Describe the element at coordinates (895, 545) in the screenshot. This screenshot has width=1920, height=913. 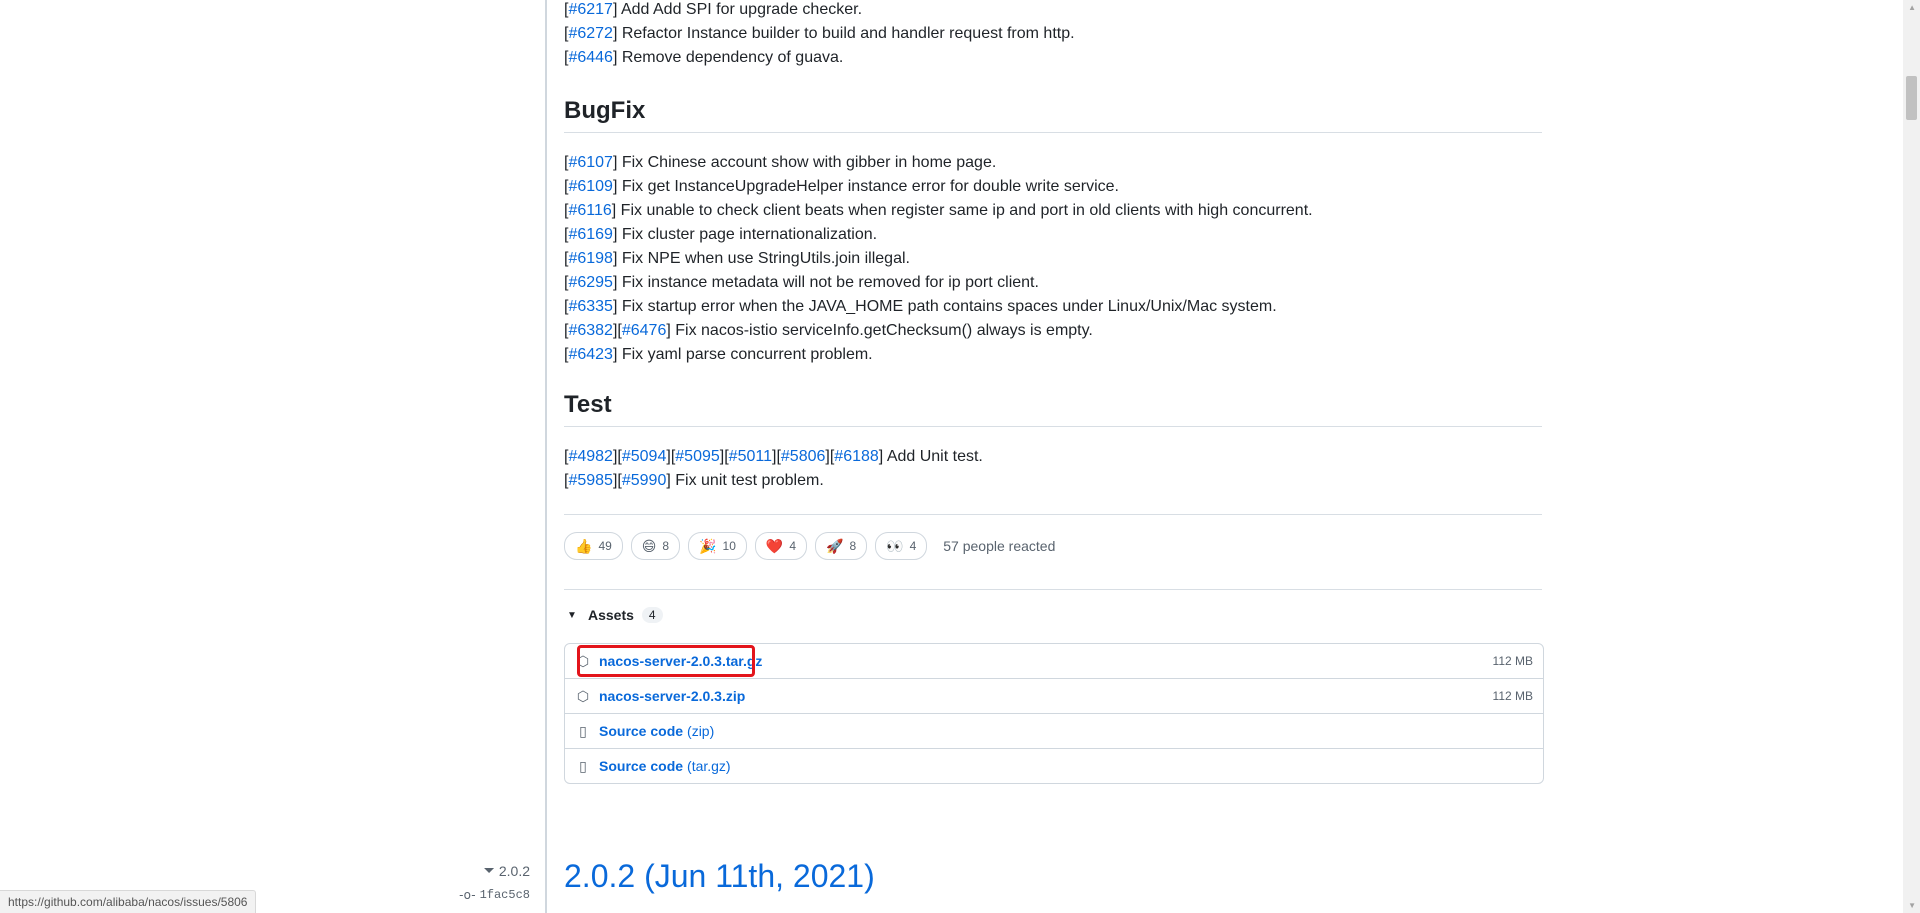
I see `eyes-icon: 👀` at that location.